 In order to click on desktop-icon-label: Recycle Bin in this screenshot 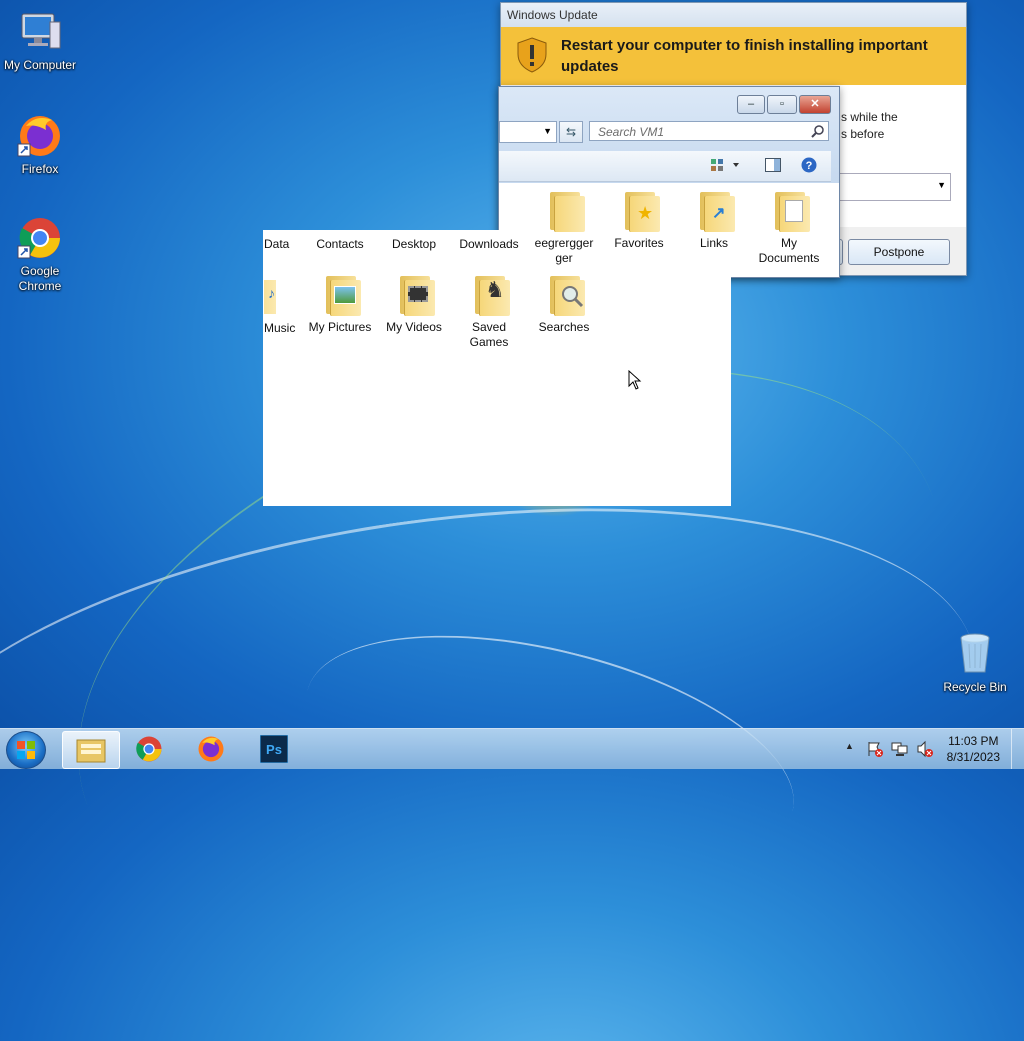, I will do `click(975, 687)`.